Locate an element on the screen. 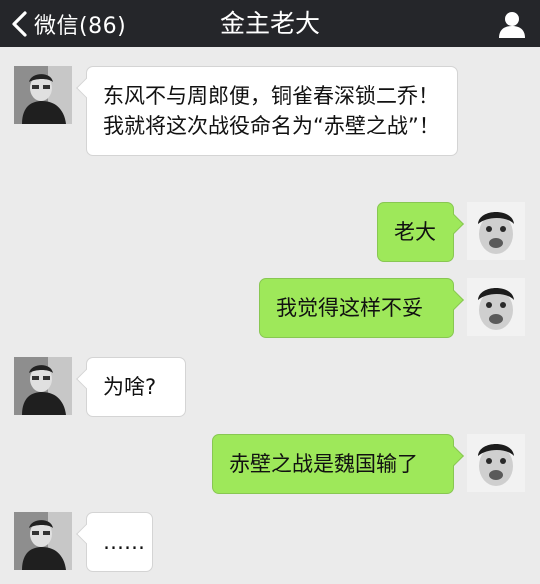 Image resolution: width=540 pixels, height=584 pixels. message-bubble: 东风不与周郎便，铜雀春深锁二乔！我就将这次战役命名为“赤壁之战”！ is located at coordinates (267, 111).